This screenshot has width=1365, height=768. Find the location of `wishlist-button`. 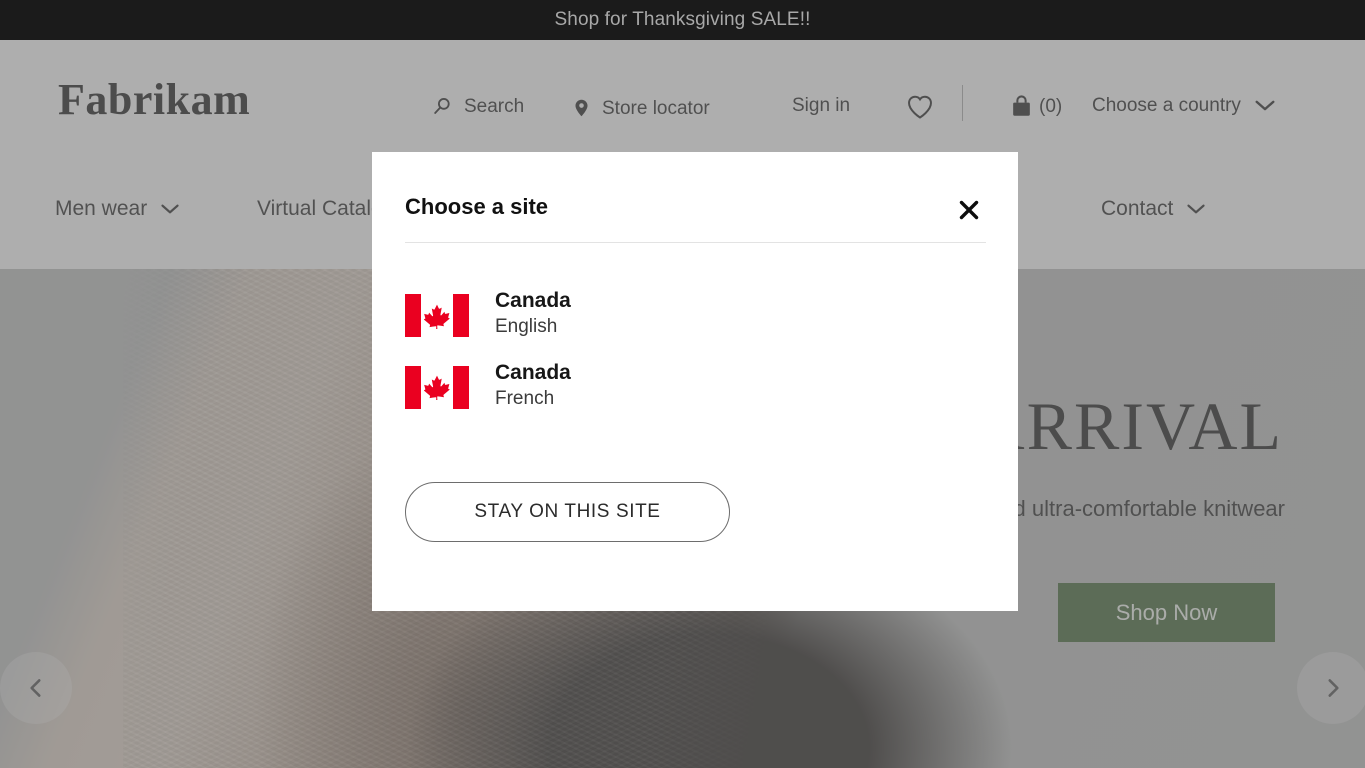

wishlist-button is located at coordinates (920, 107).